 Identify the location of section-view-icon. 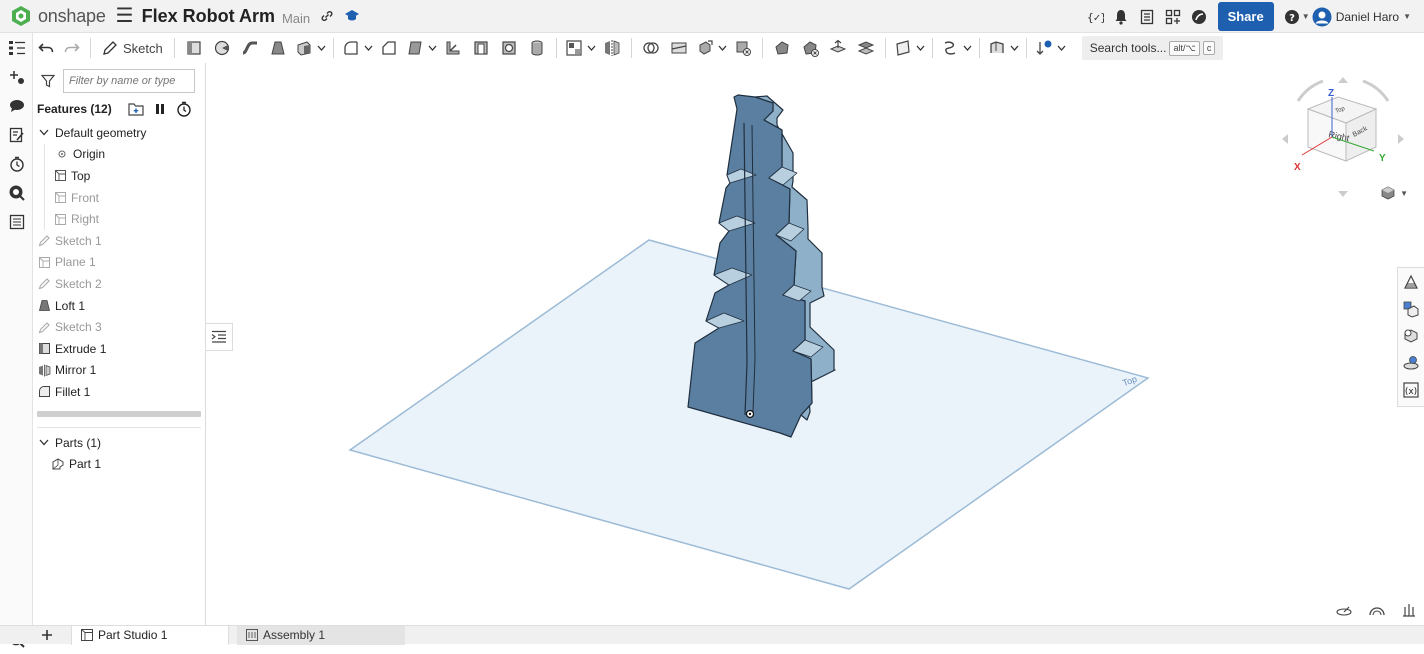
(1377, 610).